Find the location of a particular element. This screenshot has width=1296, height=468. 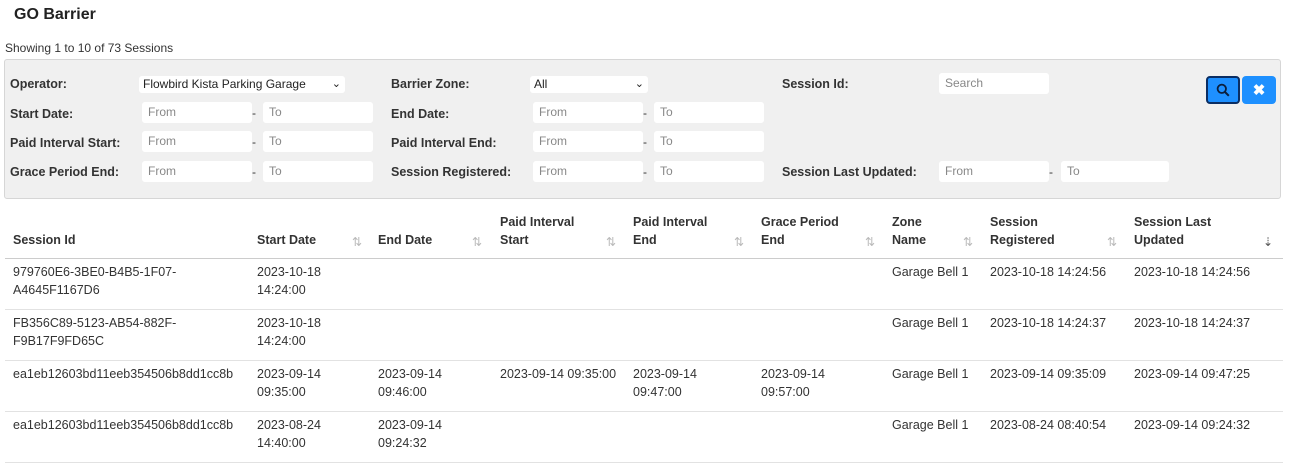

table-cell-line: F9B17F9FD65C is located at coordinates (59, 341).